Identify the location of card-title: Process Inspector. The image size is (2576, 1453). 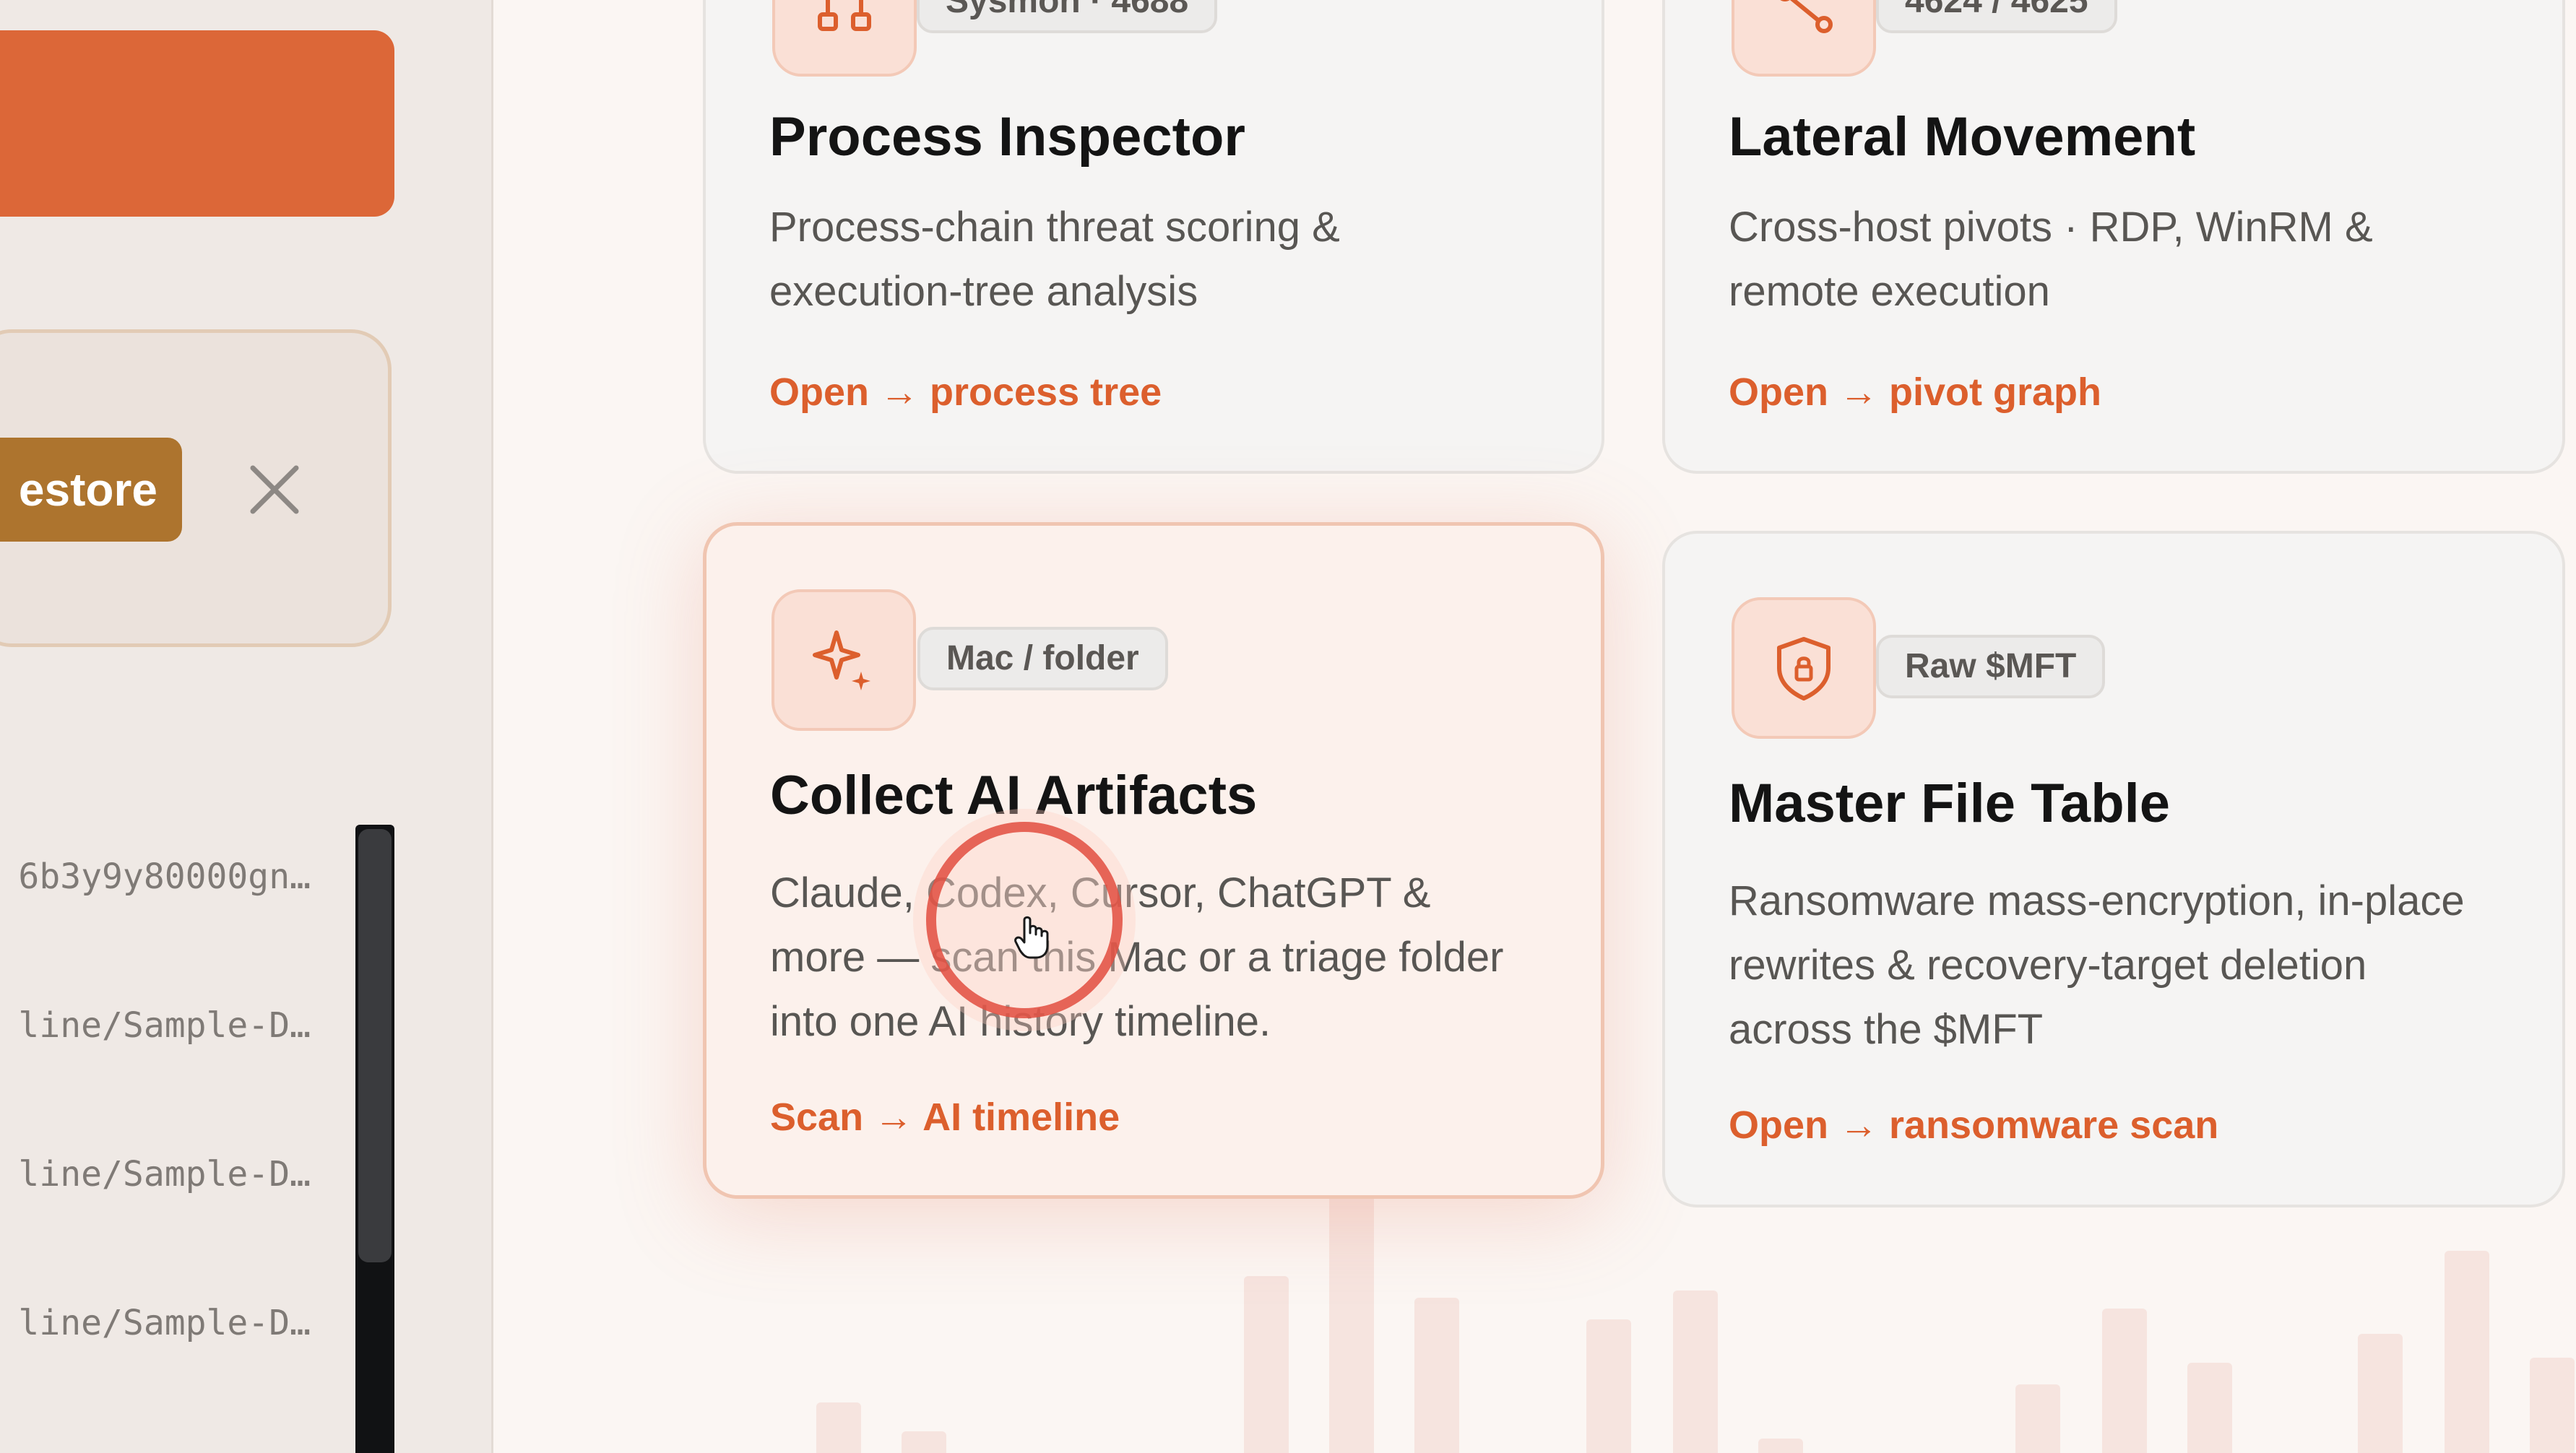
(1007, 137).